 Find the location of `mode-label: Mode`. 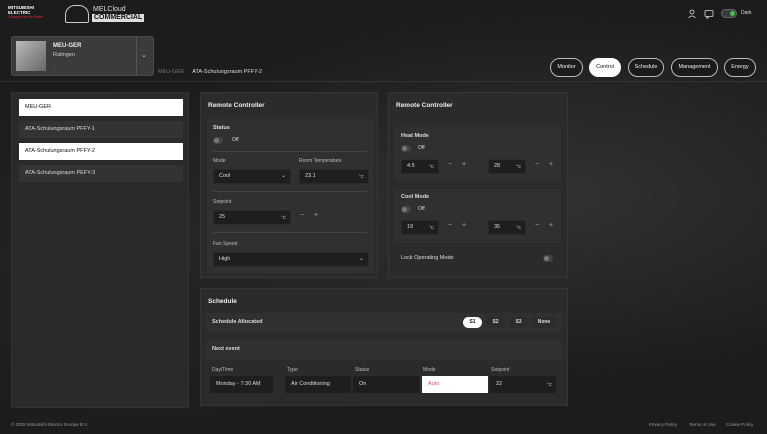

mode-label: Mode is located at coordinates (219, 161).